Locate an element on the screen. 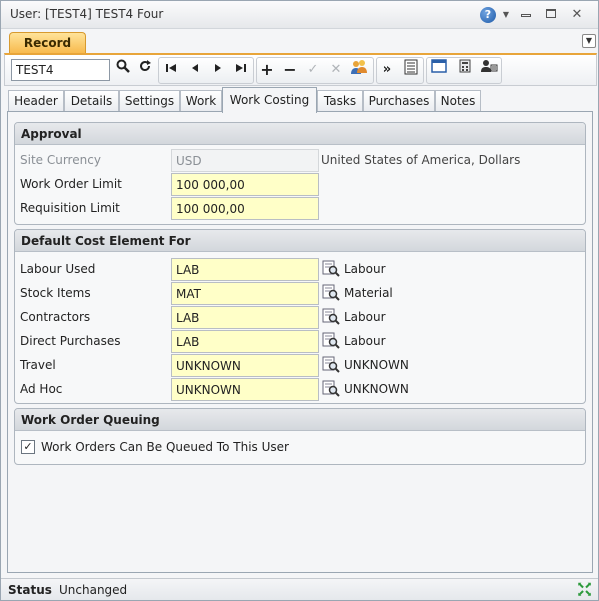  cost-element-label: Direct Purchases is located at coordinates (70, 341).